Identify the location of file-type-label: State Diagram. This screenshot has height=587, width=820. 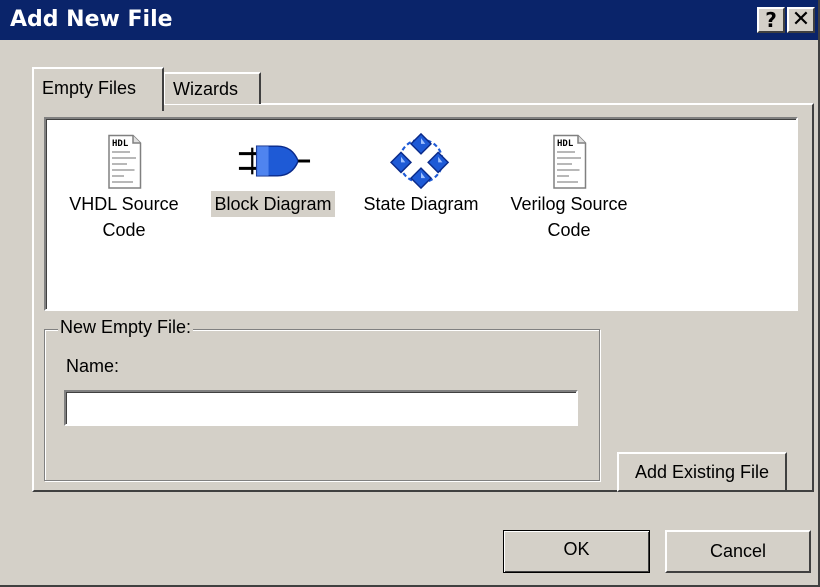
(421, 204).